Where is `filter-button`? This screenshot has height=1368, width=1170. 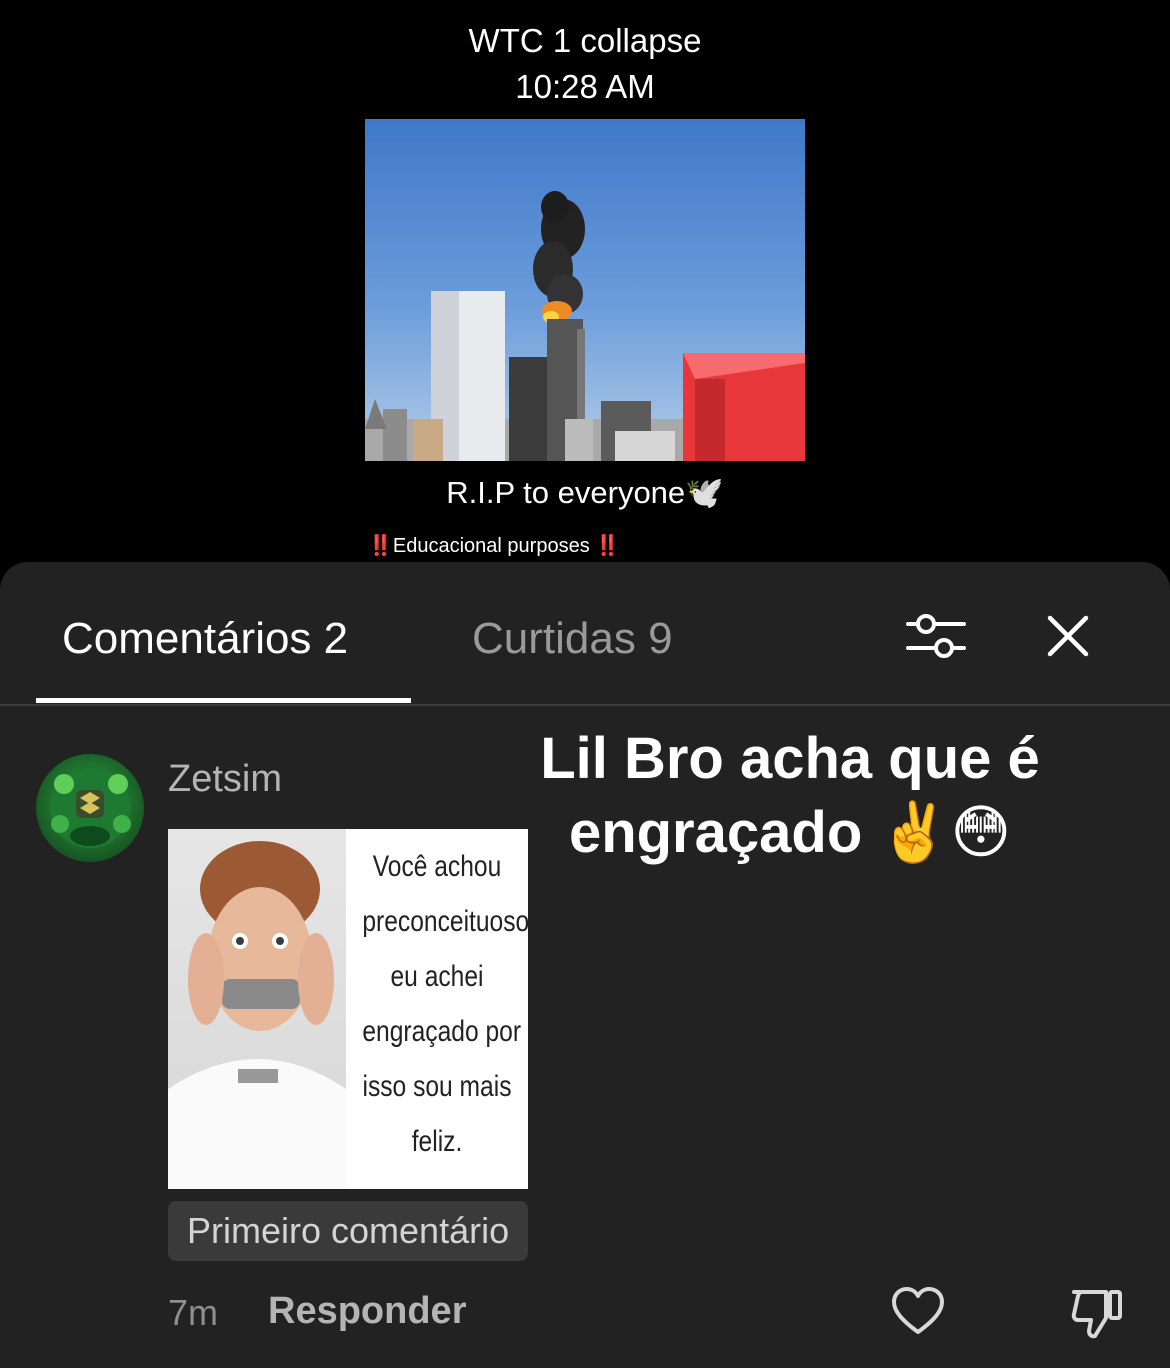 filter-button is located at coordinates (936, 636).